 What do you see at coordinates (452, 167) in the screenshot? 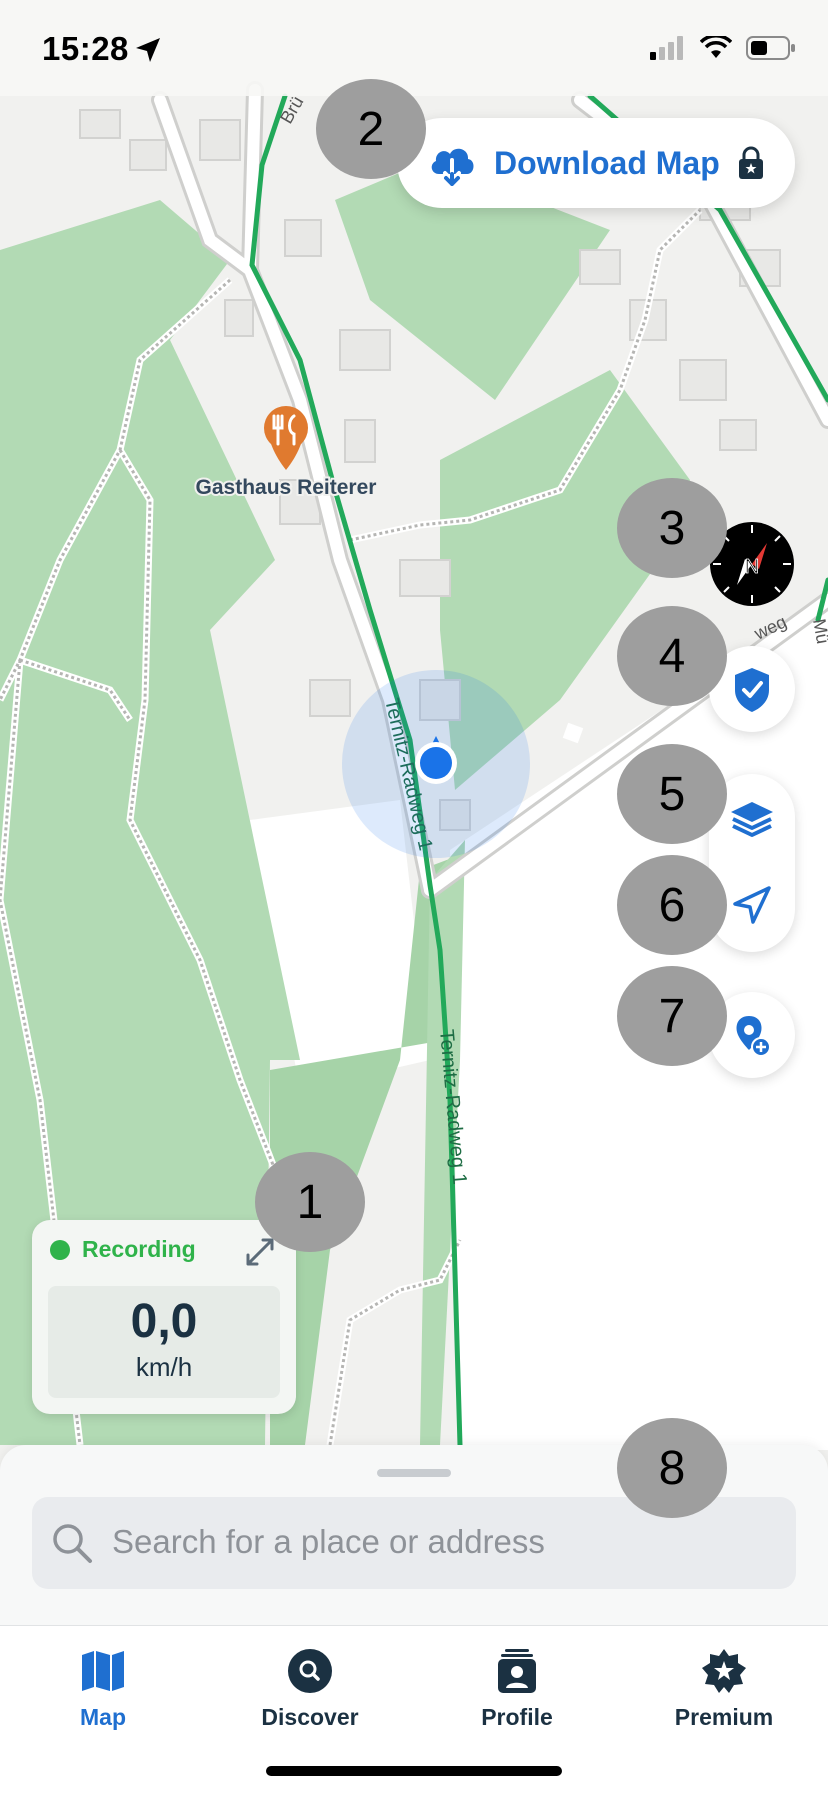
I see `cloud-download-icon` at bounding box center [452, 167].